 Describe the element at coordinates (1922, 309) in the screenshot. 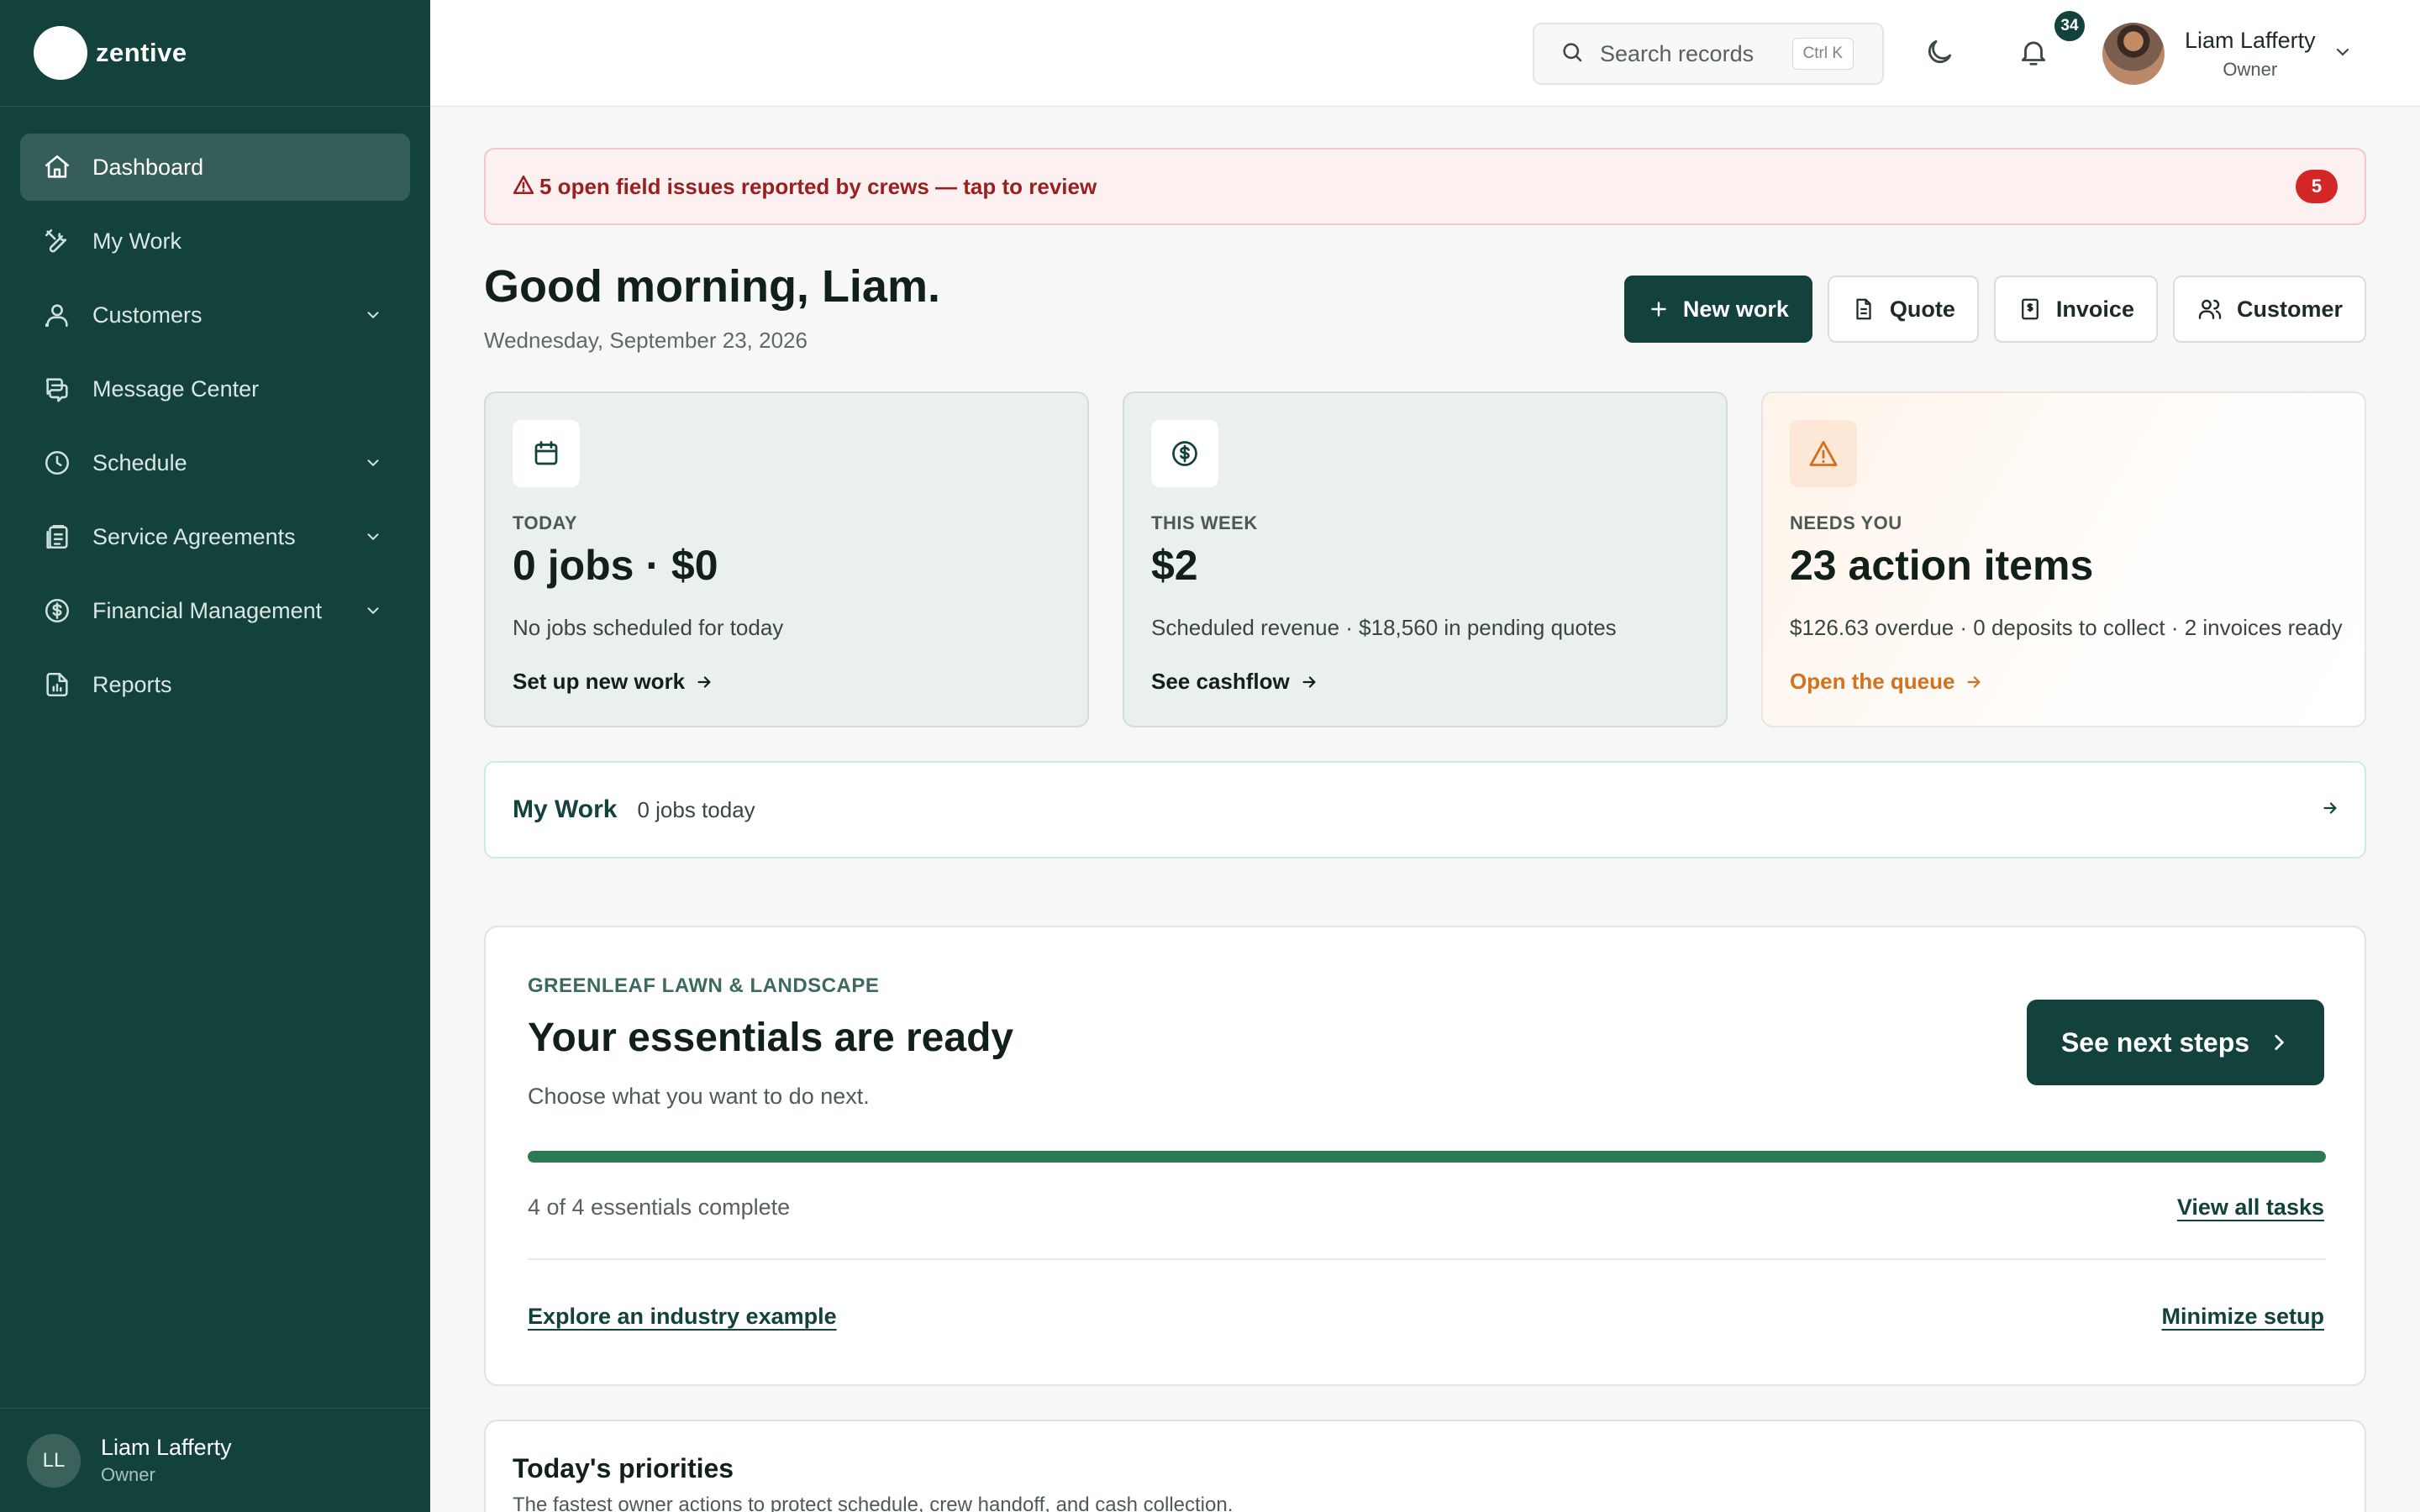

I see `quote-label: Quote` at that location.